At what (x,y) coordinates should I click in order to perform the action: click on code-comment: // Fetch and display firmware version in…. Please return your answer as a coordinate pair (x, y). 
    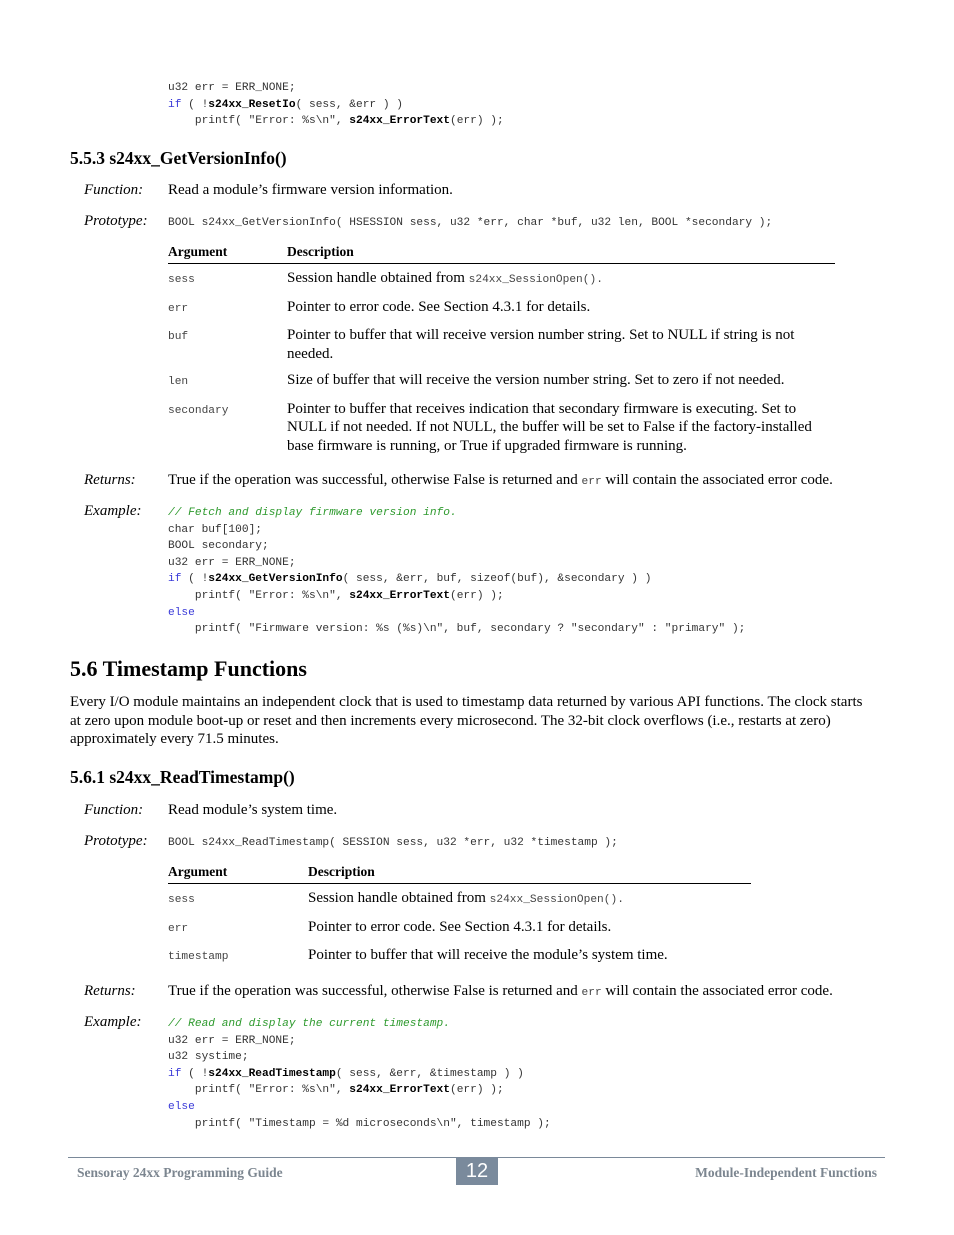
    Looking at the image, I should click on (312, 513).